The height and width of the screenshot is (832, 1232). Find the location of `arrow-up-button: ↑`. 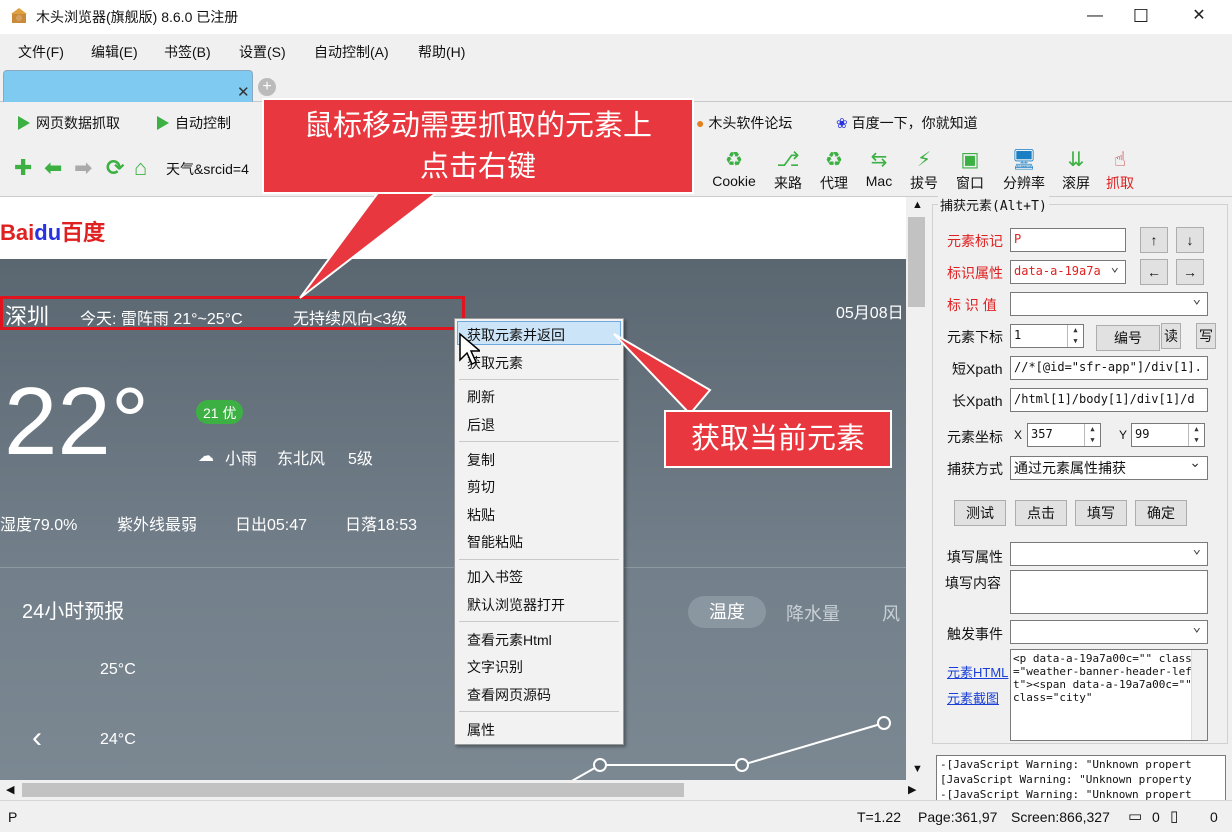

arrow-up-button: ↑ is located at coordinates (1154, 240).